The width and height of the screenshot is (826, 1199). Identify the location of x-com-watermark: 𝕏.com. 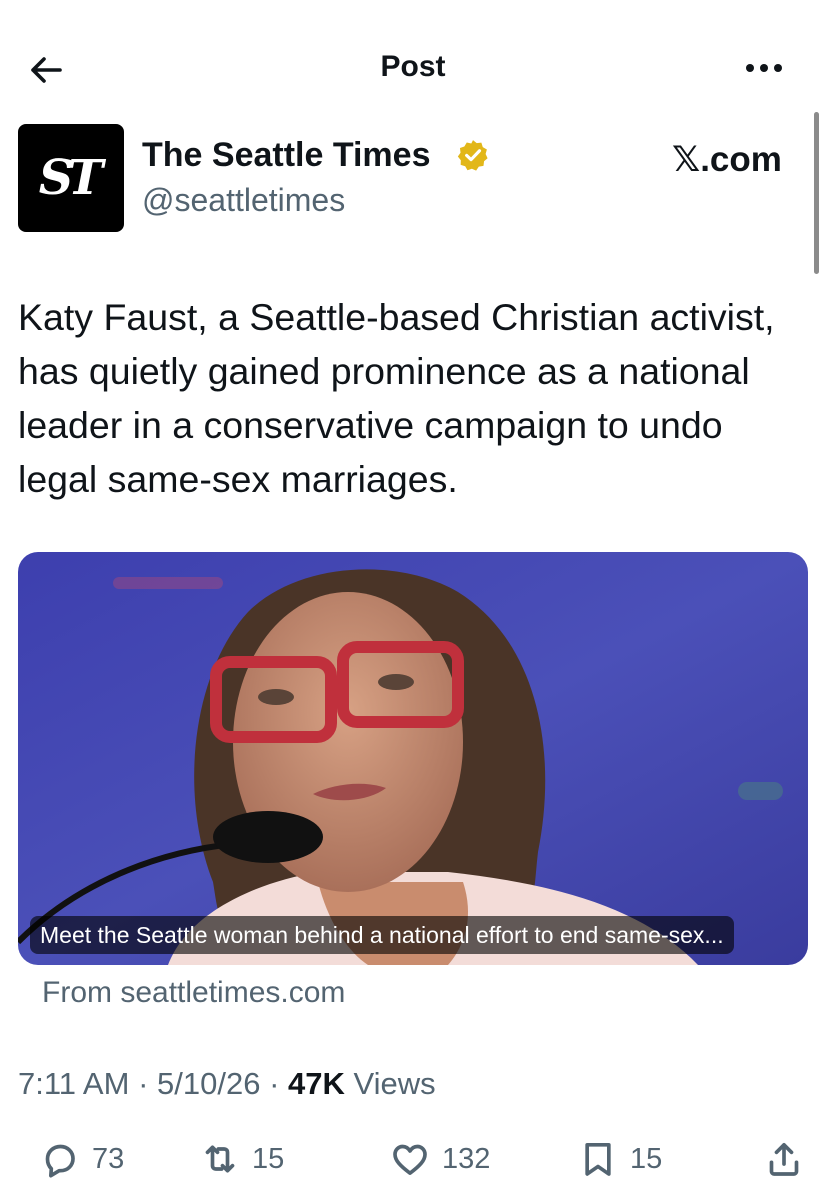
(727, 159).